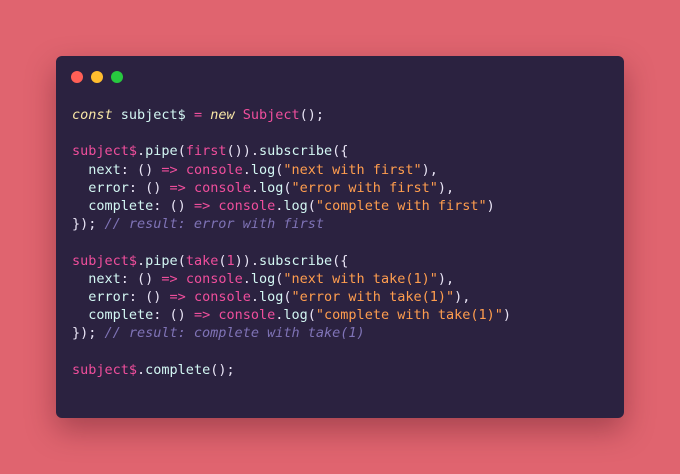 This screenshot has height=474, width=680. What do you see at coordinates (178, 369) in the screenshot?
I see `method-token: complete` at bounding box center [178, 369].